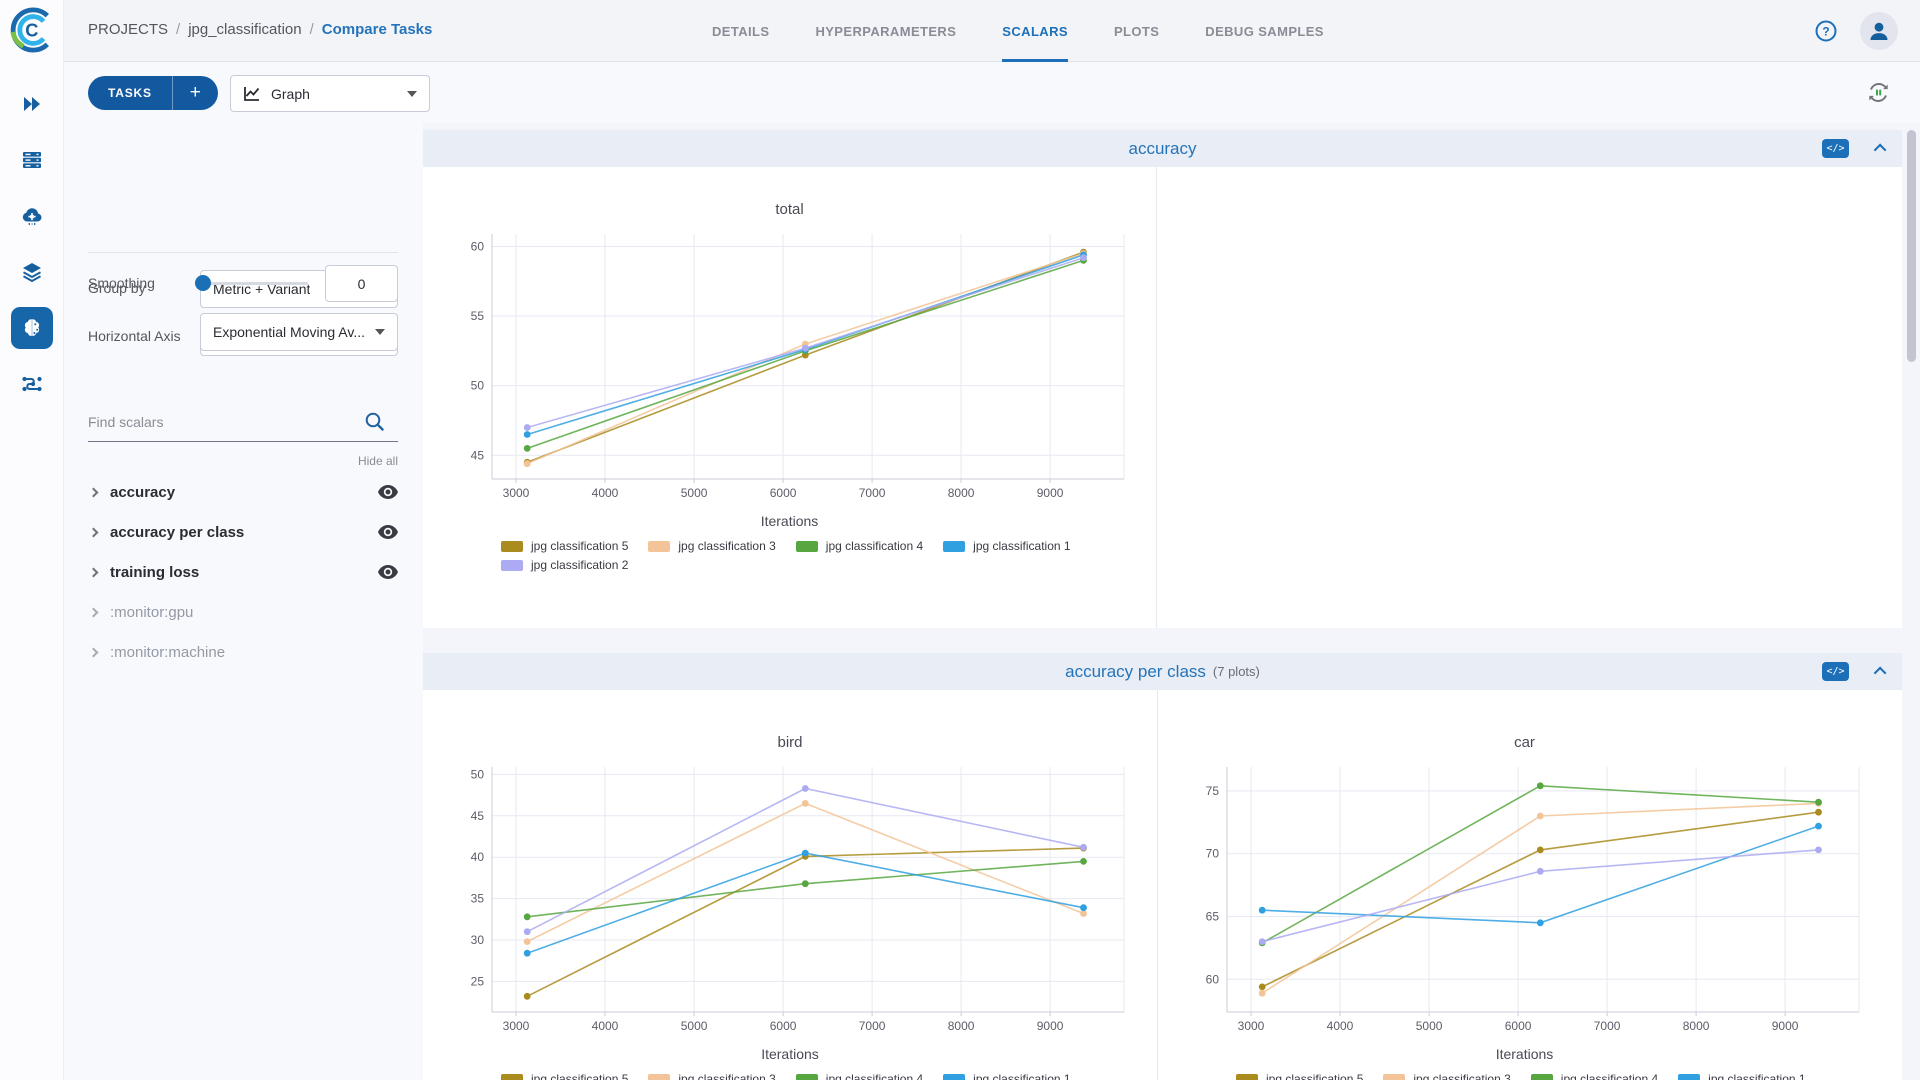 This screenshot has width=1920, height=1080. I want to click on datasets-icon, so click(32, 272).